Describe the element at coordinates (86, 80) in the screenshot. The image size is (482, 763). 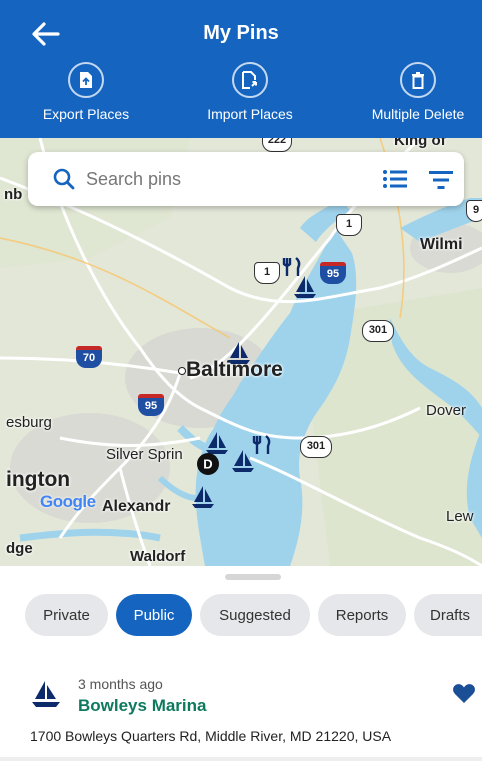
I see `export-file-icon` at that location.